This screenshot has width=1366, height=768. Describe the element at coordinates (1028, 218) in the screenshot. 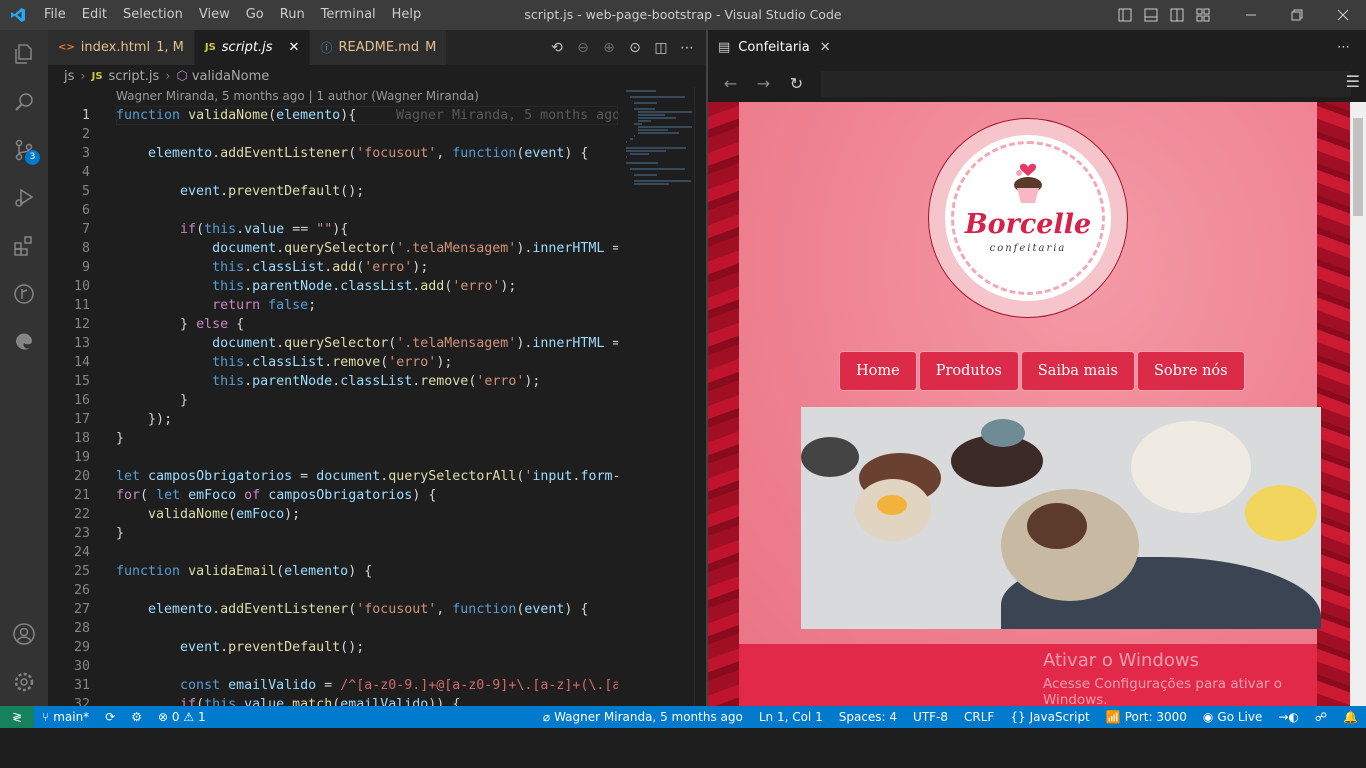

I see `logo: Borcelle confeitaria` at that location.